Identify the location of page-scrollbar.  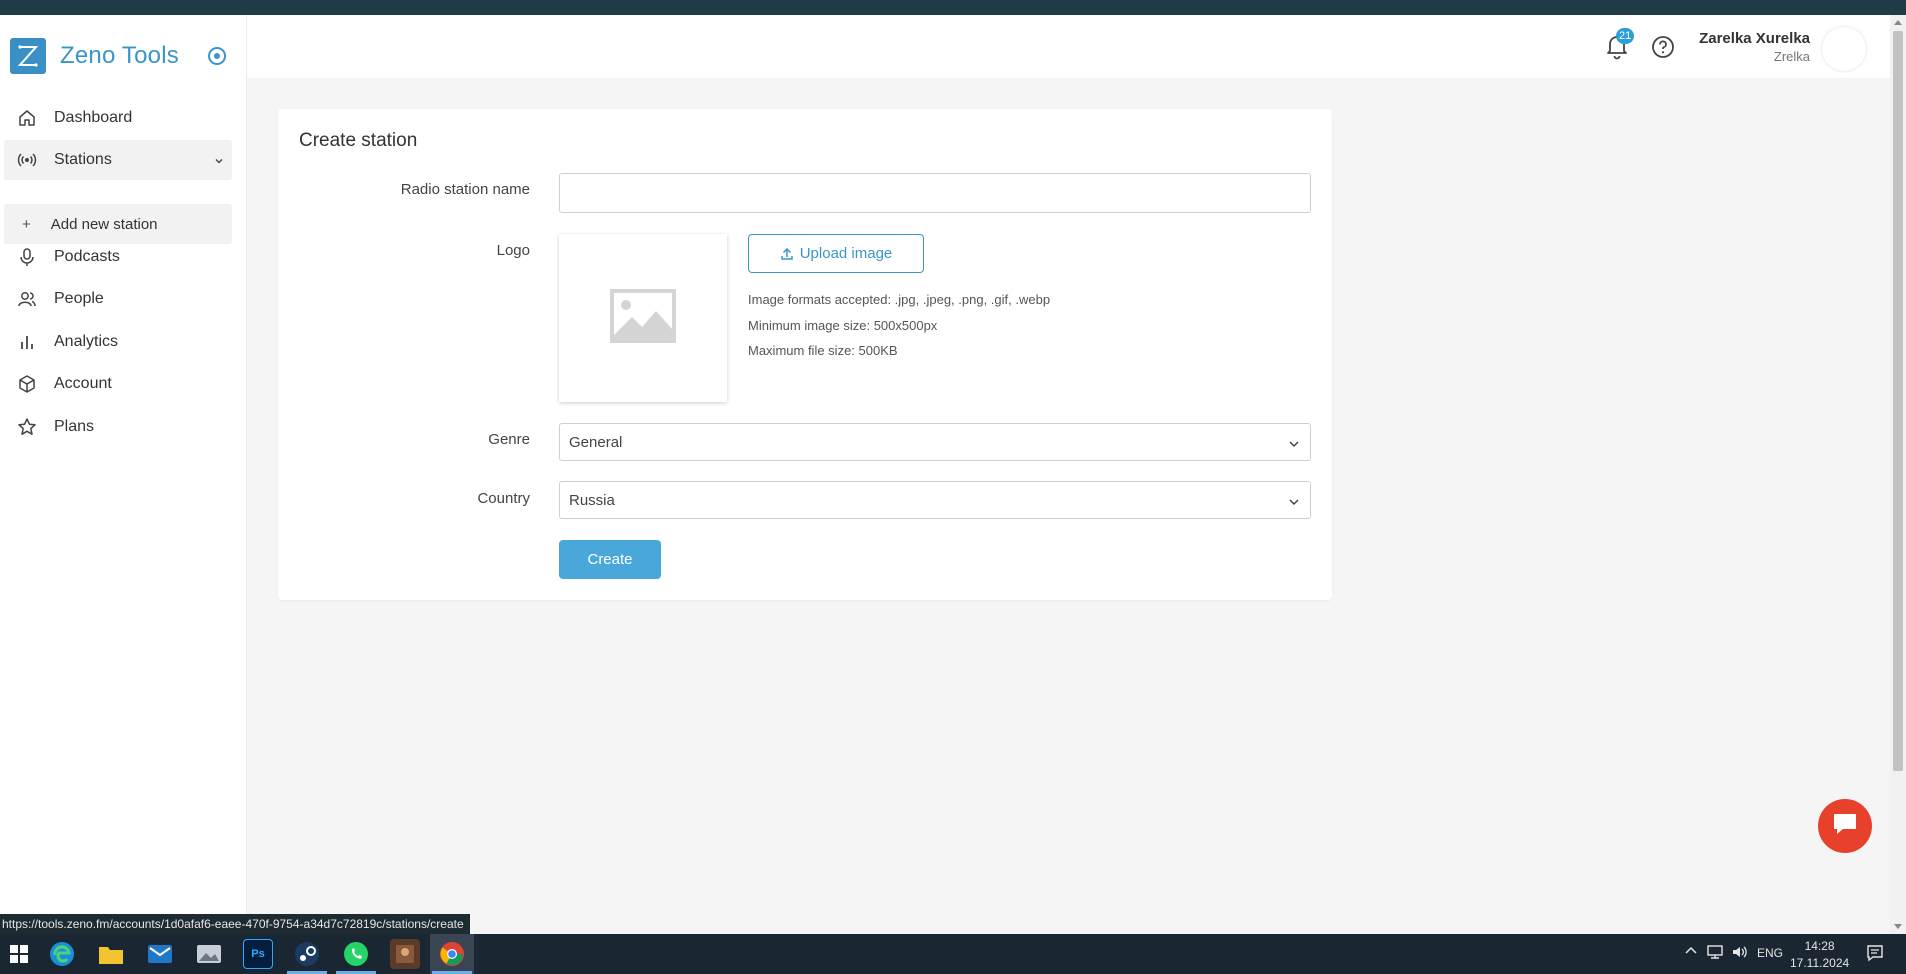
(1898, 474).